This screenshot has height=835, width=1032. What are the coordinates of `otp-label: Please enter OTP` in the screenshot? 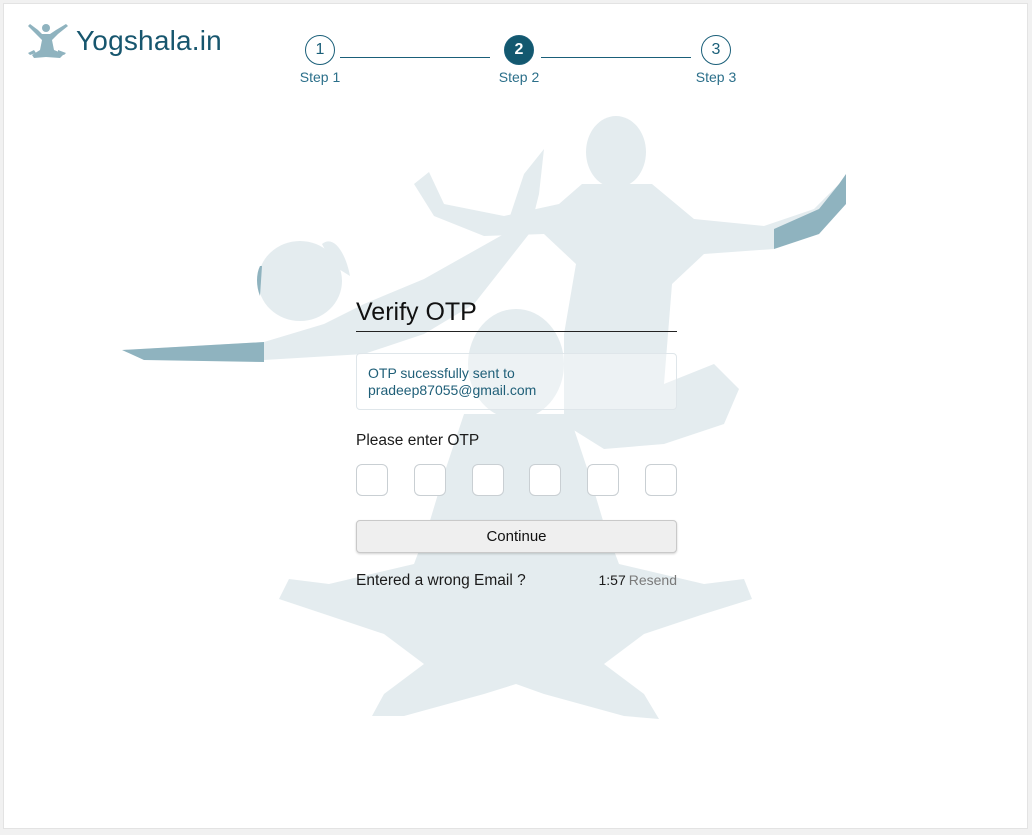 It's located at (418, 440).